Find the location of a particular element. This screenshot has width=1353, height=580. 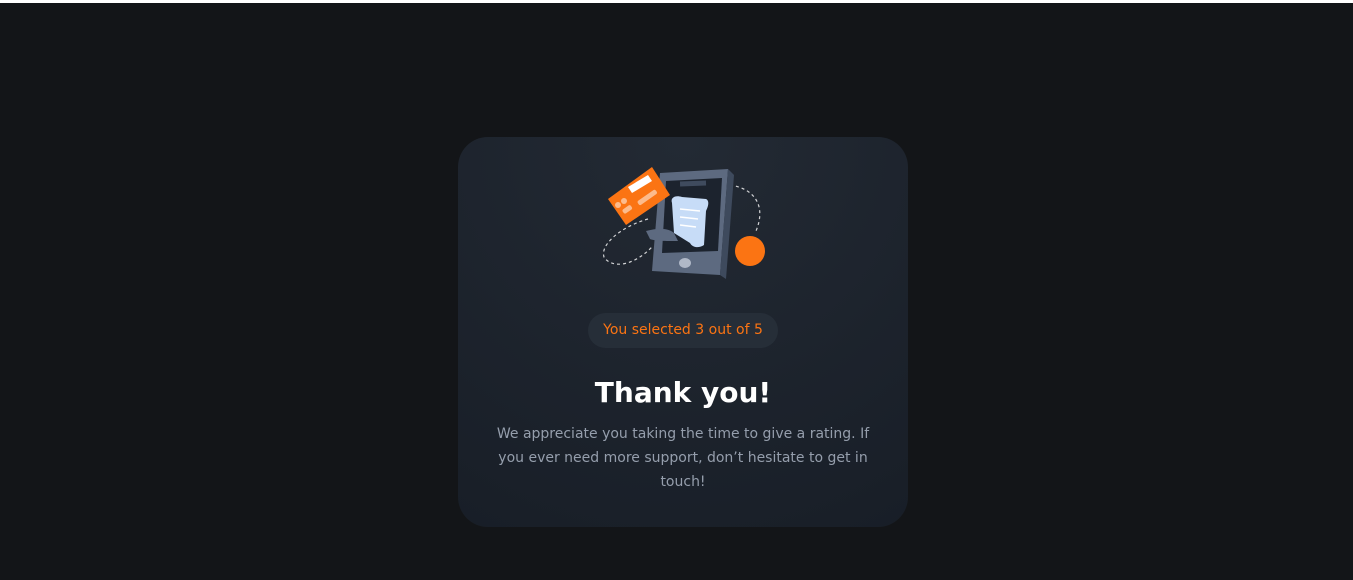

top-border is located at coordinates (676, 1).